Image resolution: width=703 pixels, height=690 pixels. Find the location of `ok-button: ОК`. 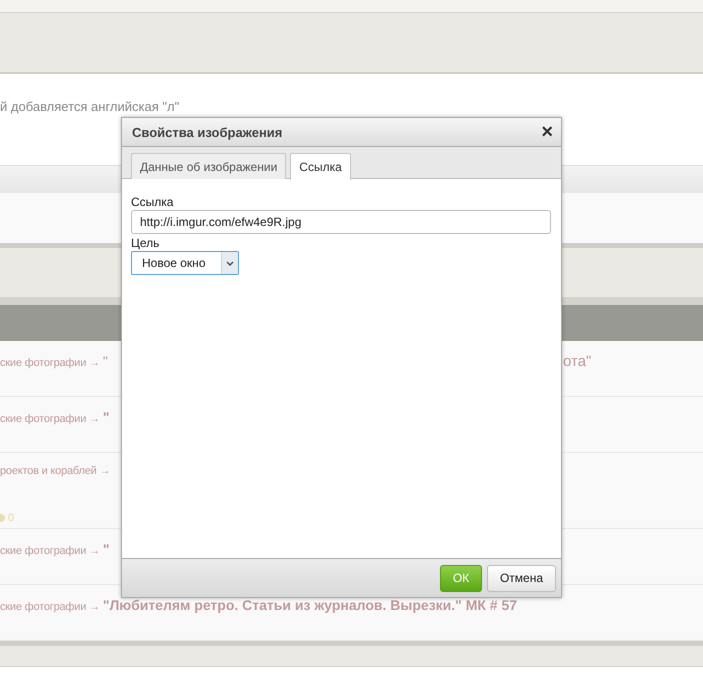

ok-button: ОК is located at coordinates (461, 578).